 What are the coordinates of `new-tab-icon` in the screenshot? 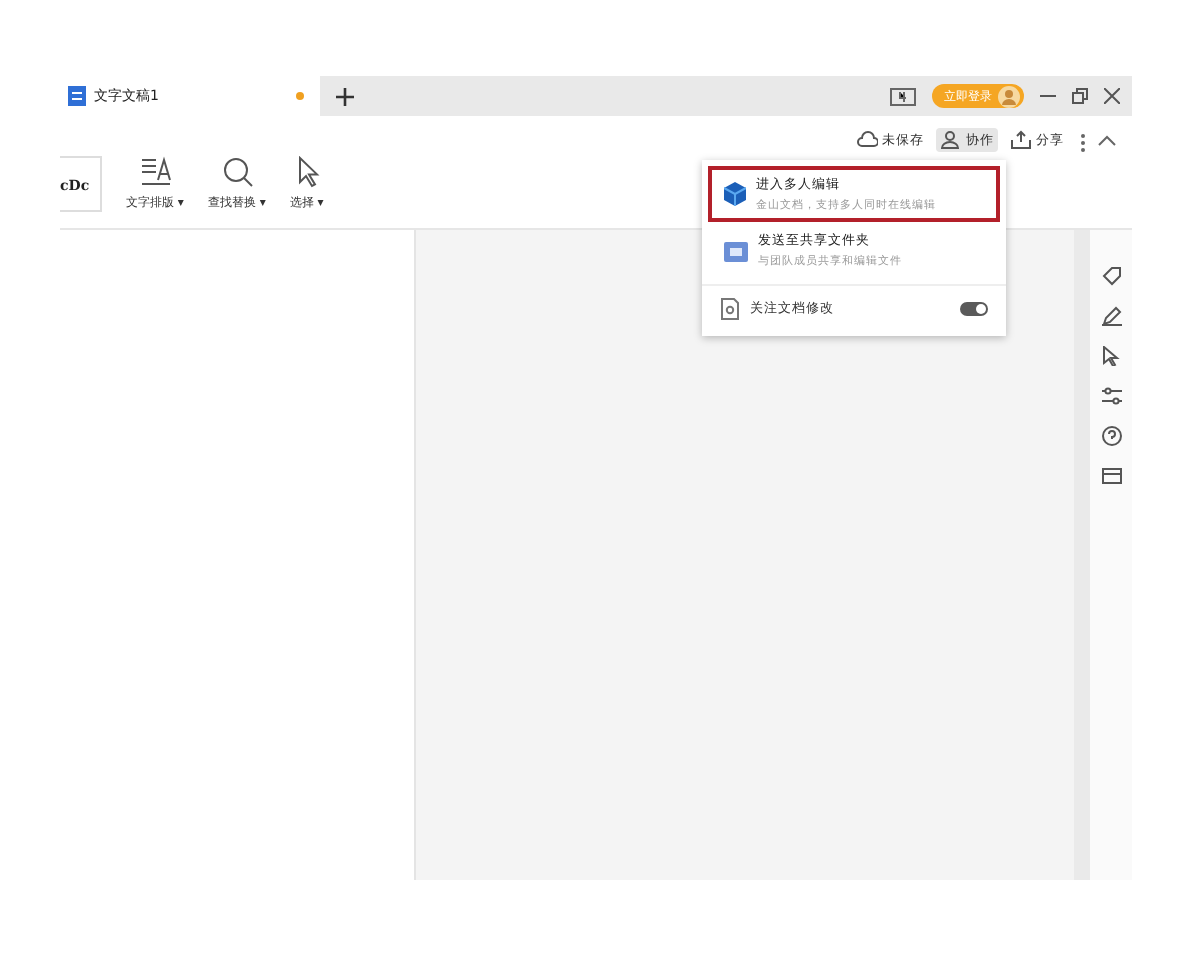 It's located at (345, 96).